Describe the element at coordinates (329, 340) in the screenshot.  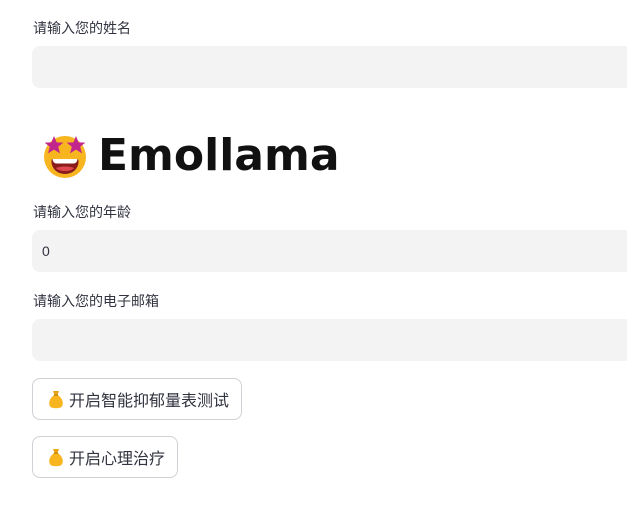
I see `email-input` at that location.